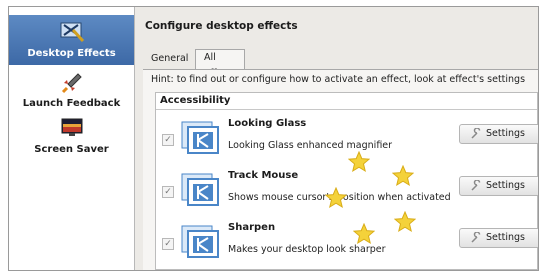 The height and width of the screenshot is (271, 539). I want to click on sidebar-item-desktop-effects: Desktop Effects, so click(71, 40).